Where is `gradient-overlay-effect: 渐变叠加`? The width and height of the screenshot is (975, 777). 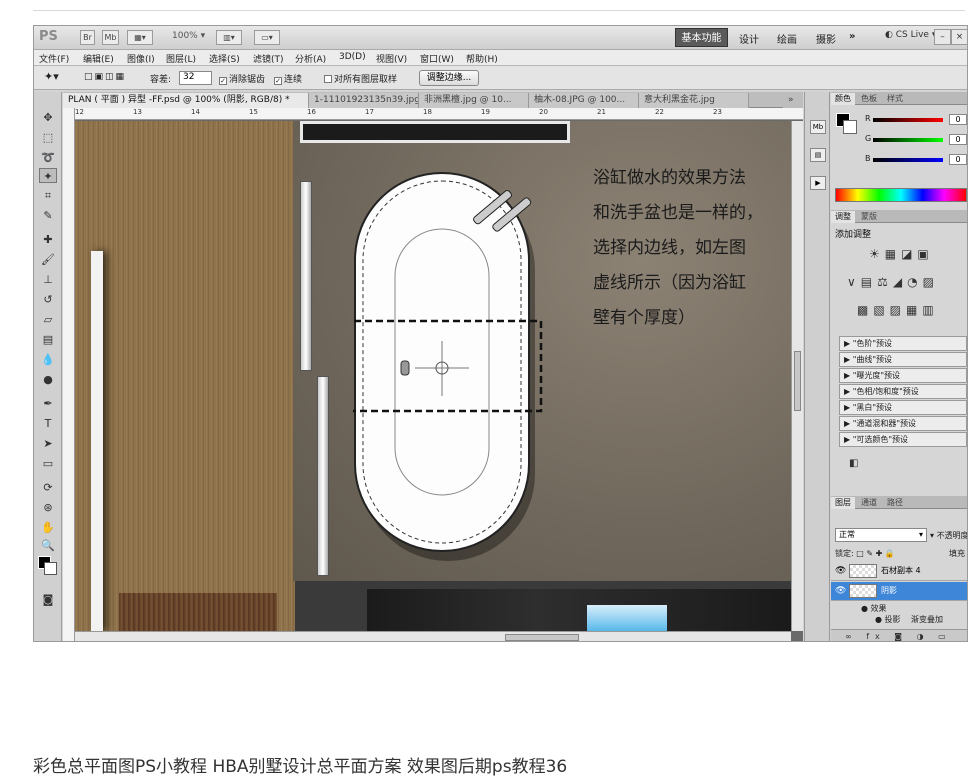 gradient-overlay-effect: 渐变叠加 is located at coordinates (927, 619).